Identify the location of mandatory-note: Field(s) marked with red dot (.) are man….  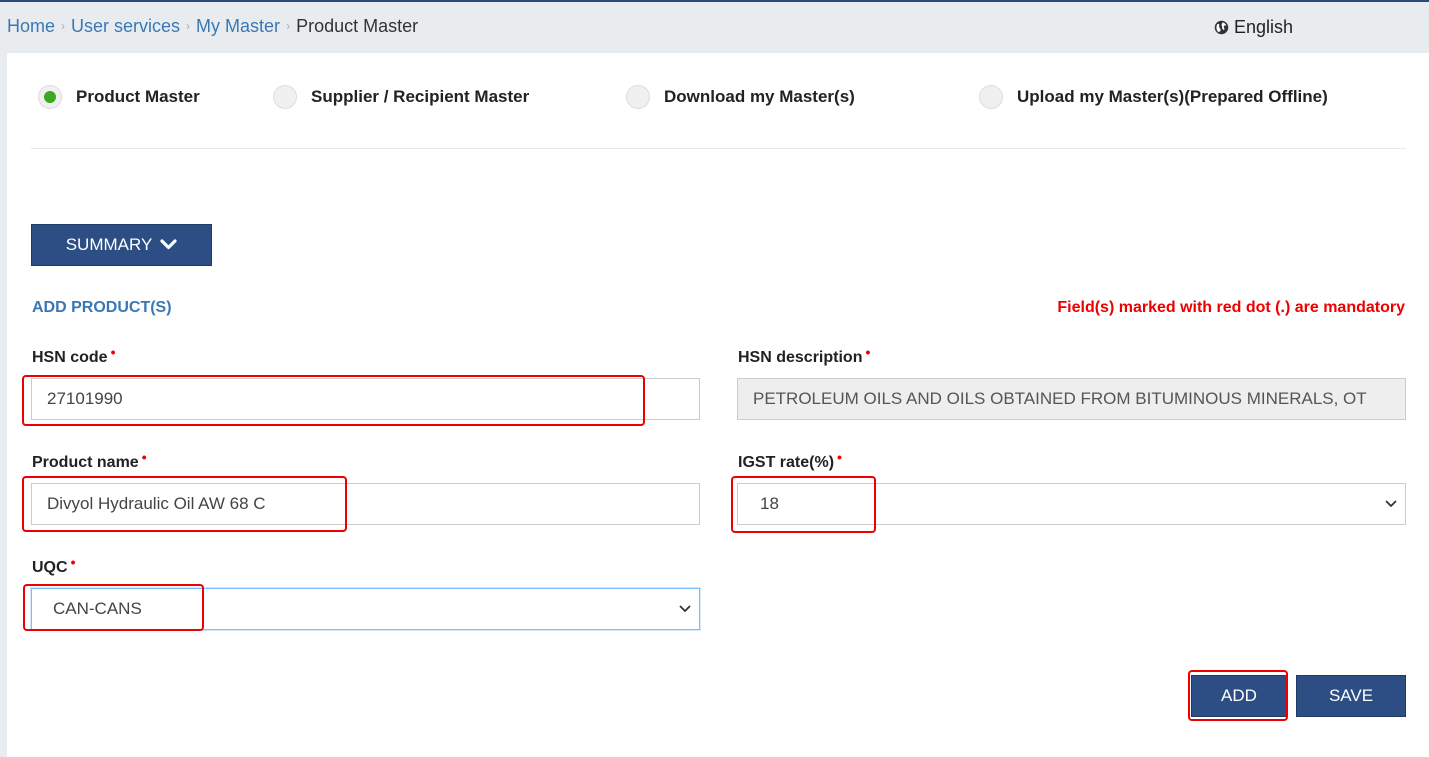
(1231, 307).